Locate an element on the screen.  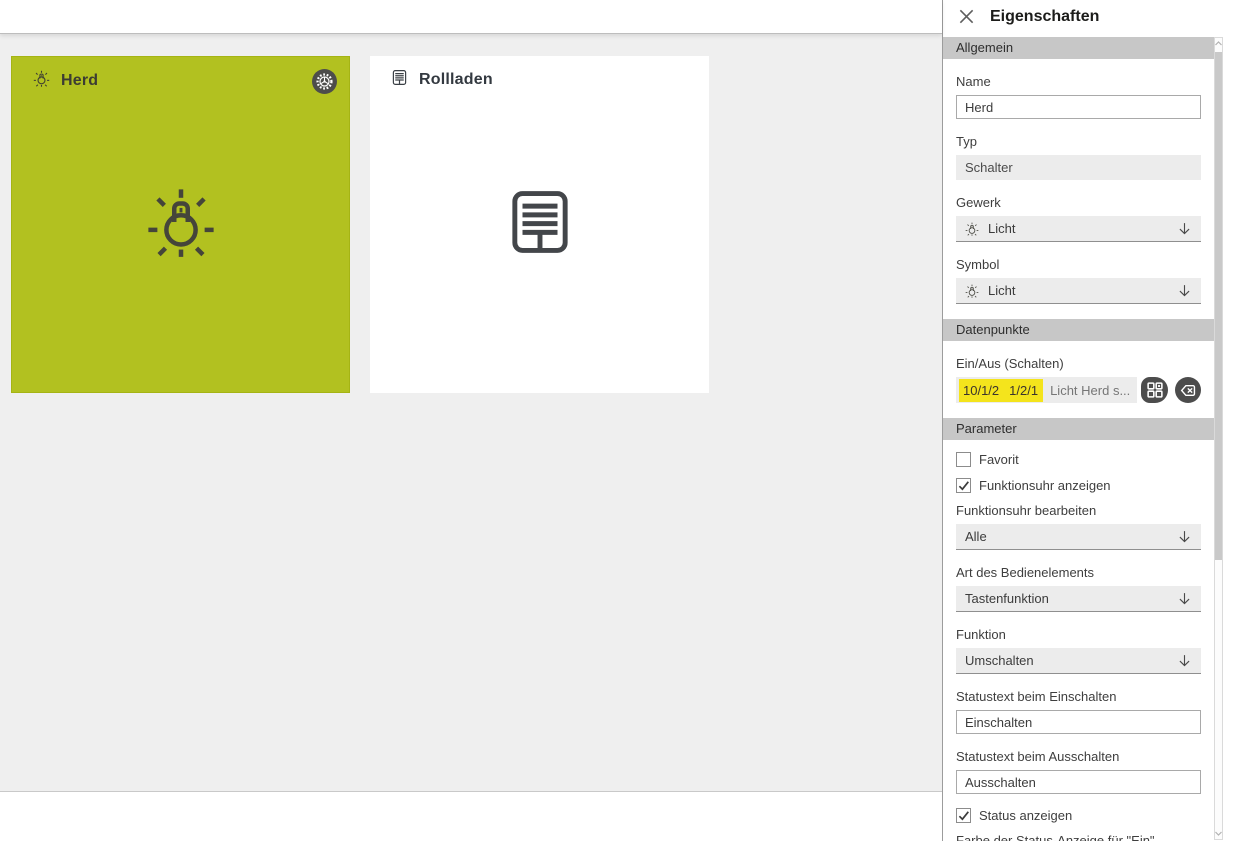
section-header-allgemein: Allgemein is located at coordinates (1078, 48).